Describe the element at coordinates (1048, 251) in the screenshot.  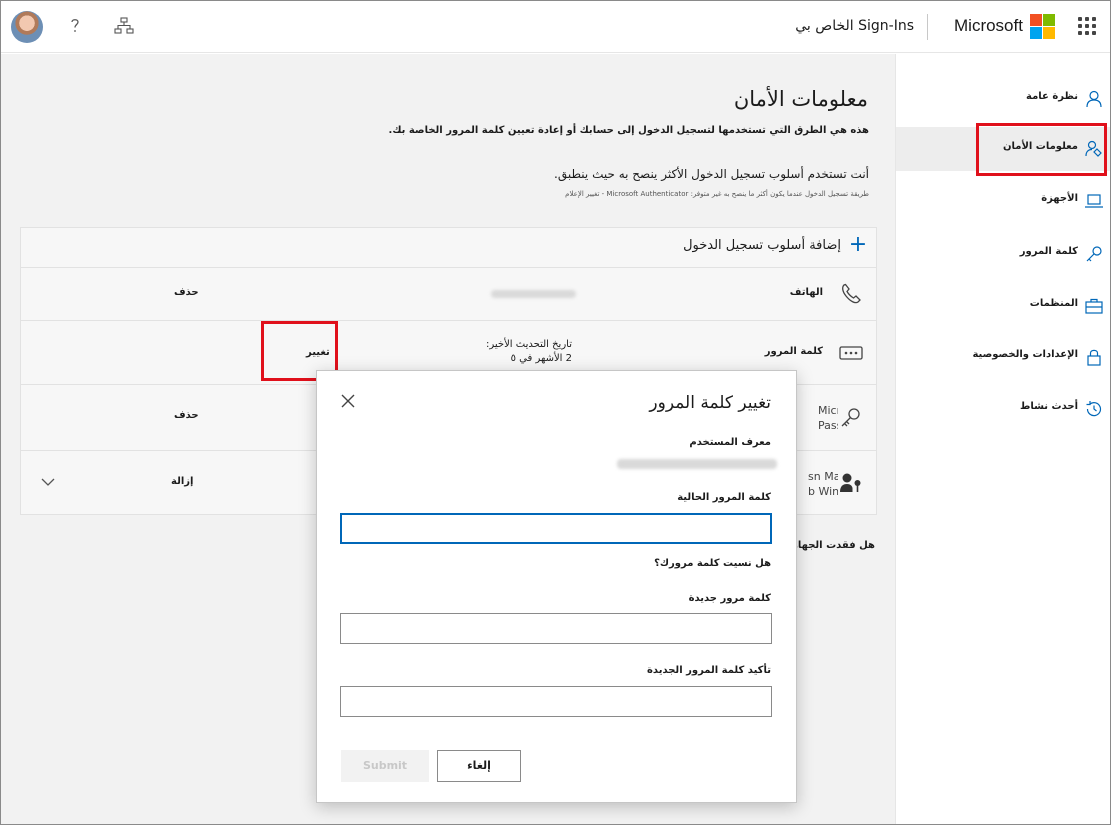
I see `sidebar-item-label: كلمة المرور` at that location.